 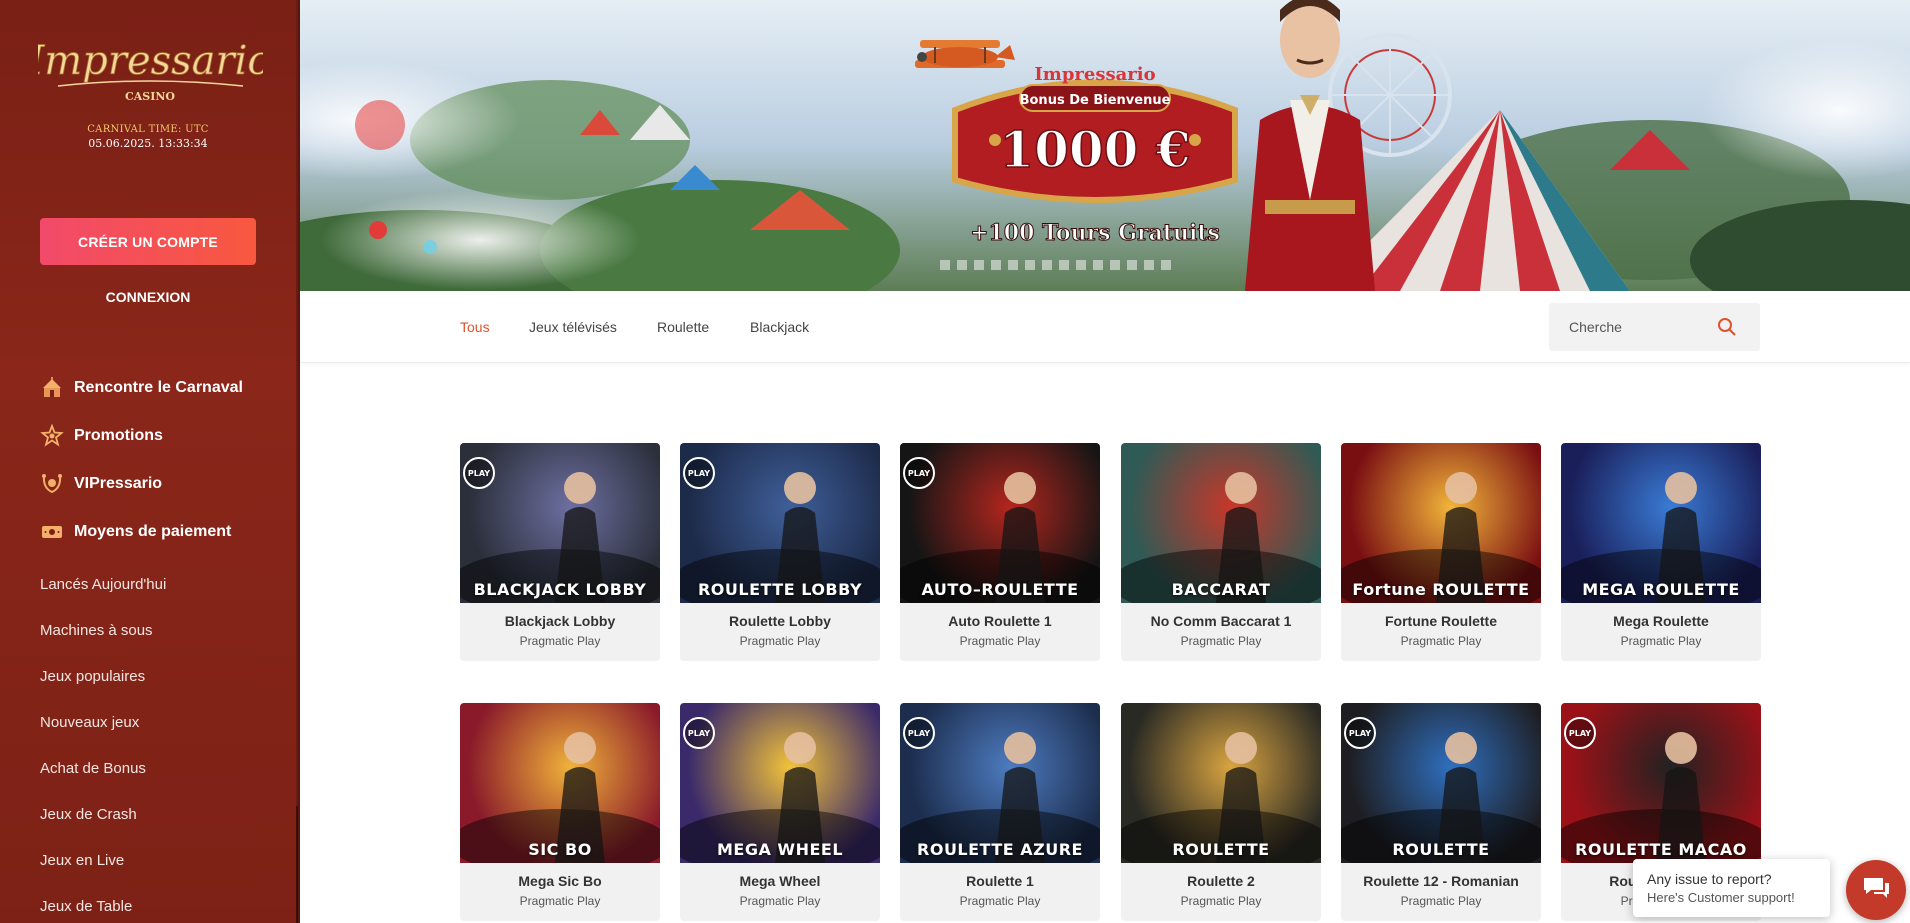 I want to click on game-thumbnail: PLAY ROULETTE LOBBY, so click(x=780, y=523).